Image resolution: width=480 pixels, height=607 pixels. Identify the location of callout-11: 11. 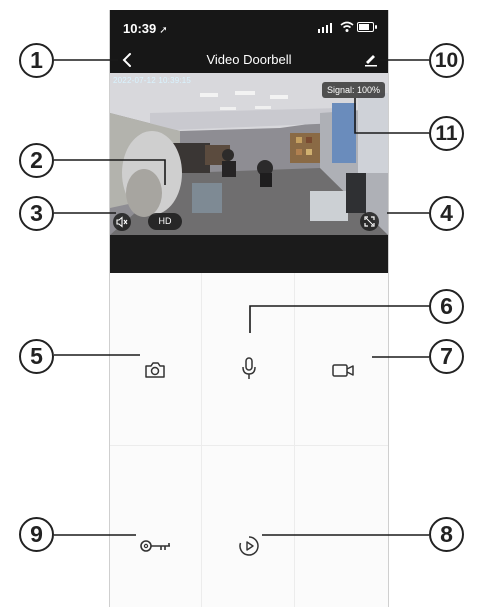
(446, 133).